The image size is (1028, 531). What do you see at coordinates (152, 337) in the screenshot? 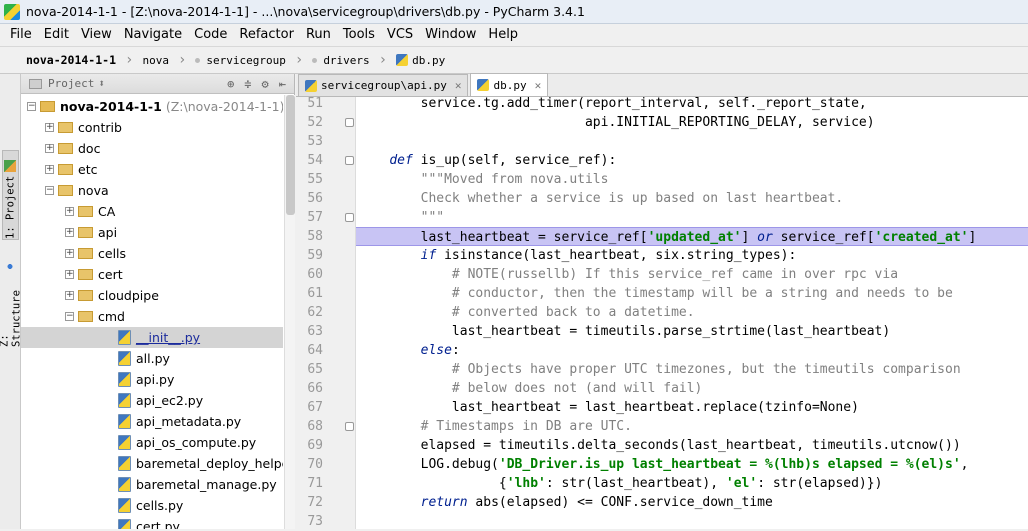
I see `tree-item-file: __init__.py` at bounding box center [152, 337].